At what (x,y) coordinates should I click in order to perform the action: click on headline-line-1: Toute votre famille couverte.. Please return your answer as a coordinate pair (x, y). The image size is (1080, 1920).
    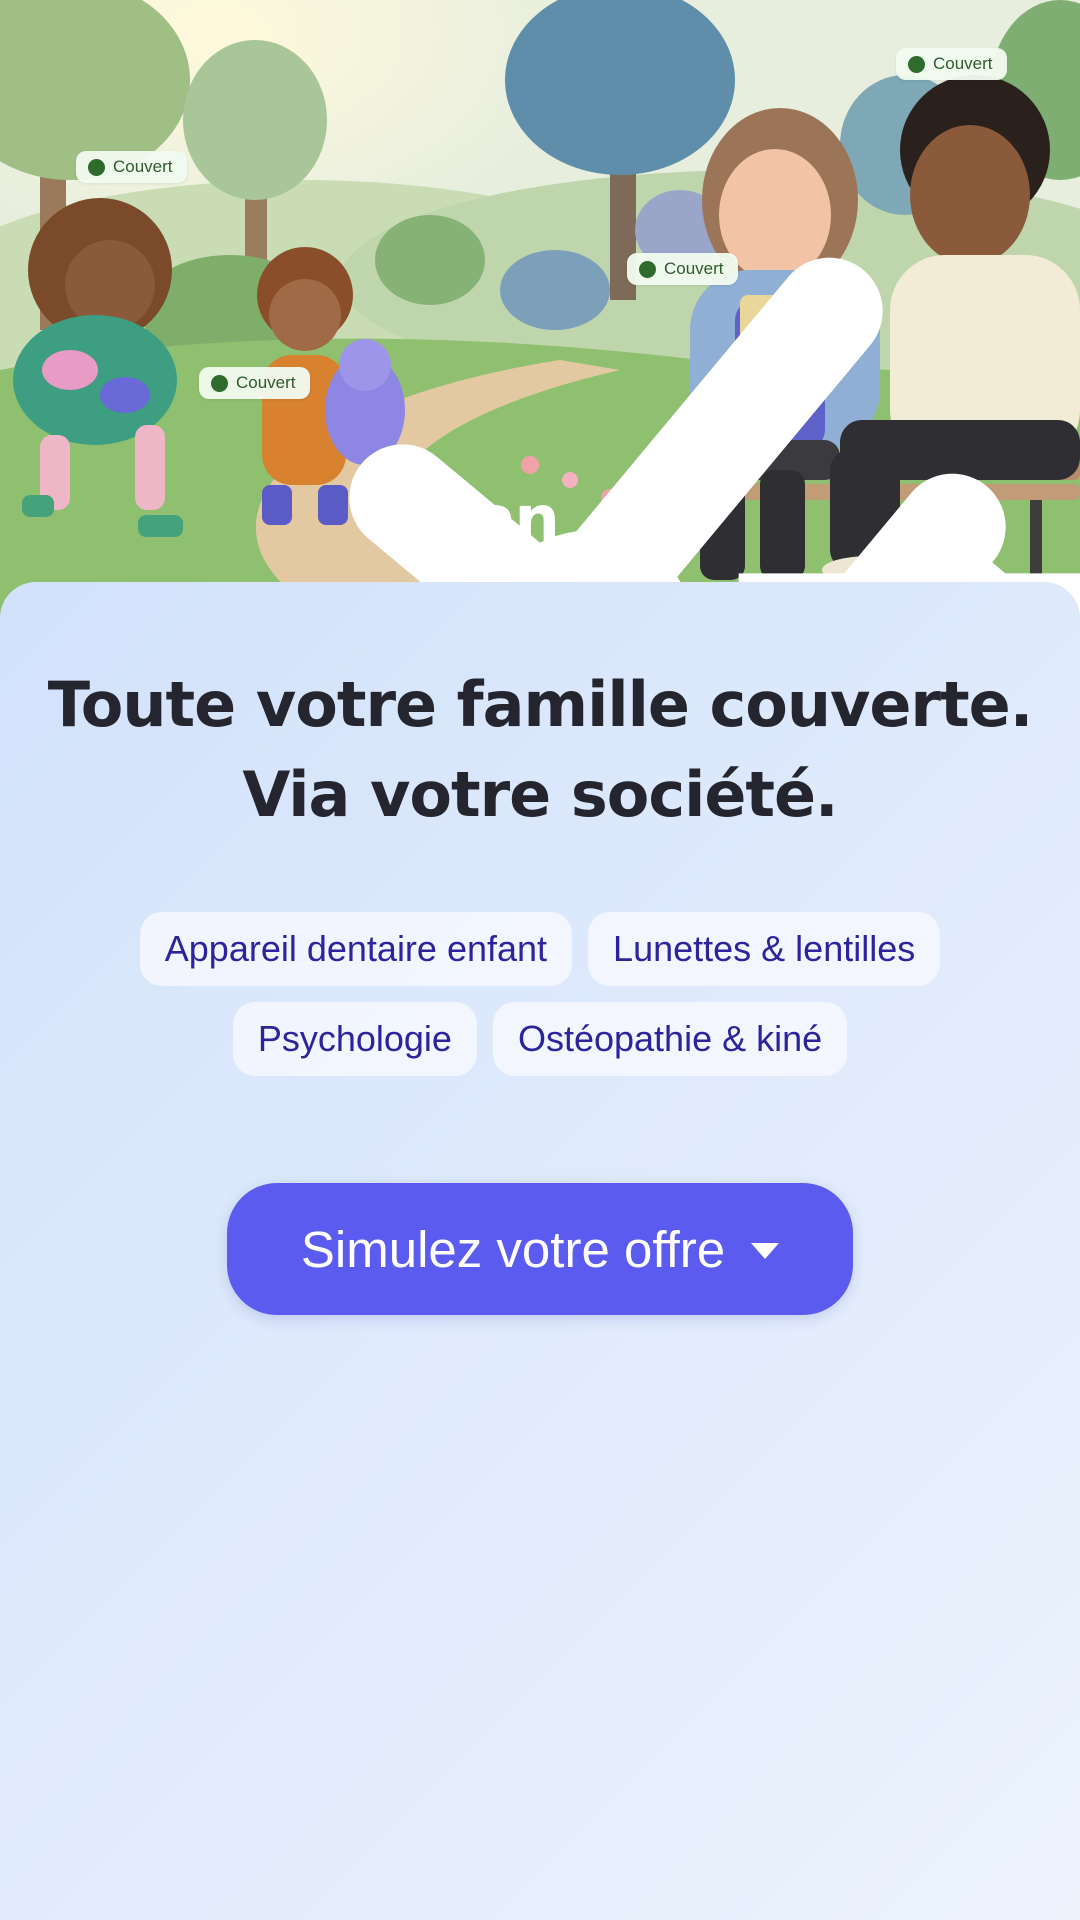
    Looking at the image, I should click on (540, 704).